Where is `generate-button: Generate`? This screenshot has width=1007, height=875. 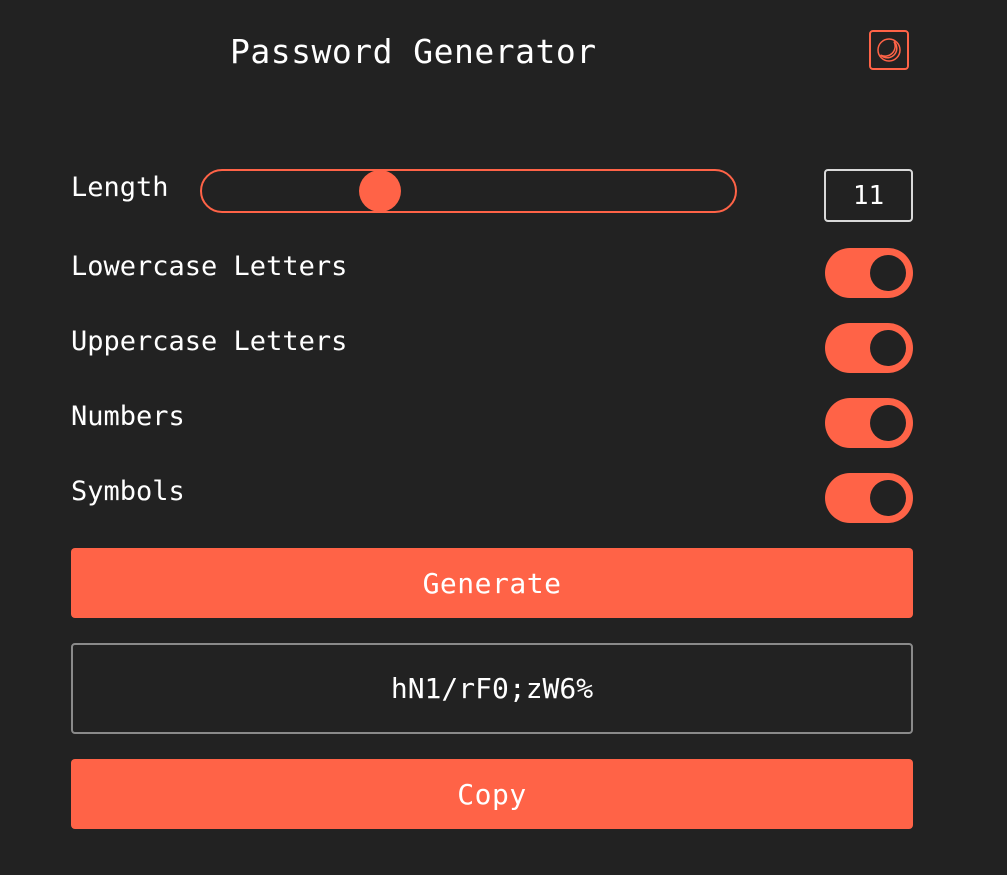 generate-button: Generate is located at coordinates (492, 583).